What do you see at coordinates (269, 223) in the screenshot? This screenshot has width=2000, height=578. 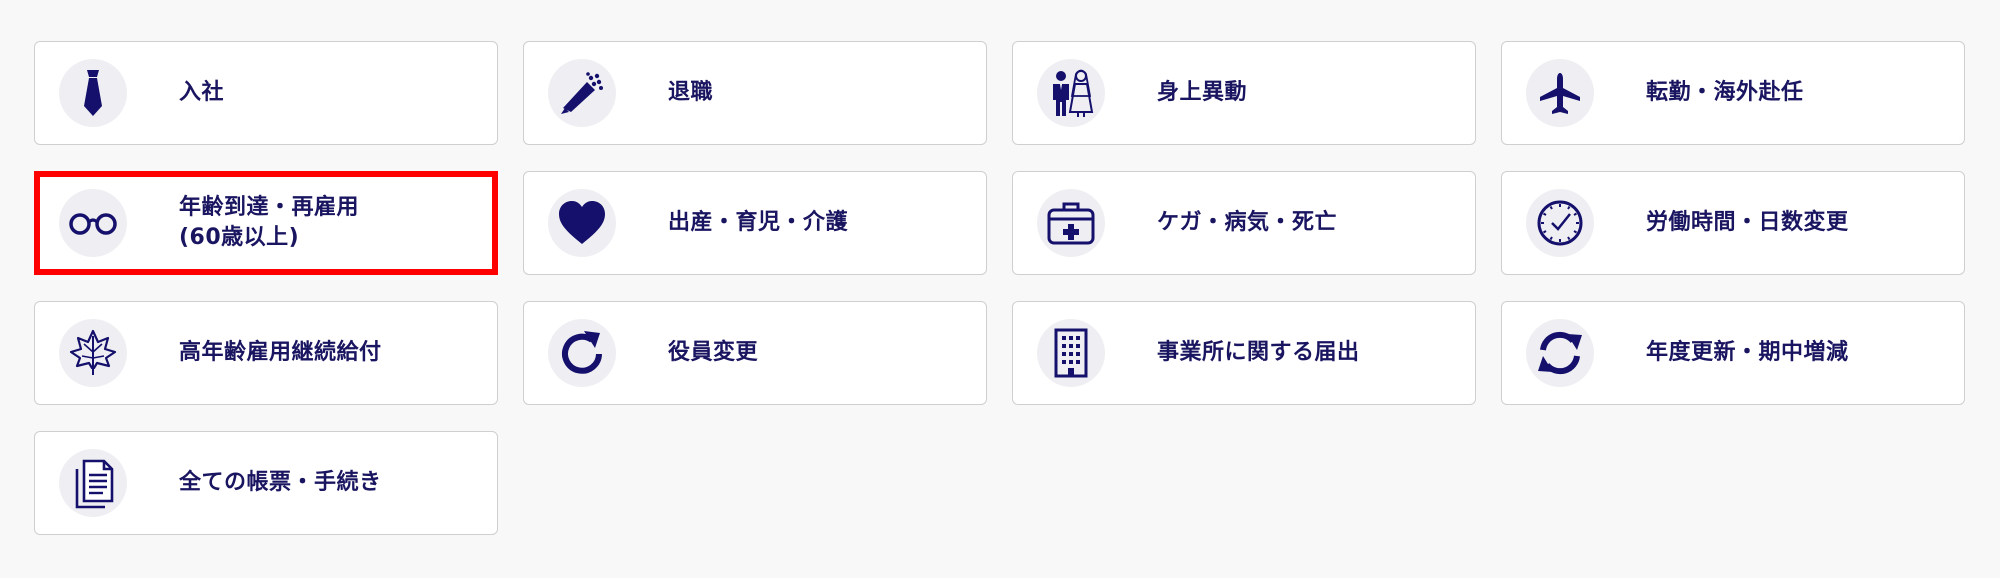 I see `card-label: 年齢到達・再雇用 (60歳以上)` at bounding box center [269, 223].